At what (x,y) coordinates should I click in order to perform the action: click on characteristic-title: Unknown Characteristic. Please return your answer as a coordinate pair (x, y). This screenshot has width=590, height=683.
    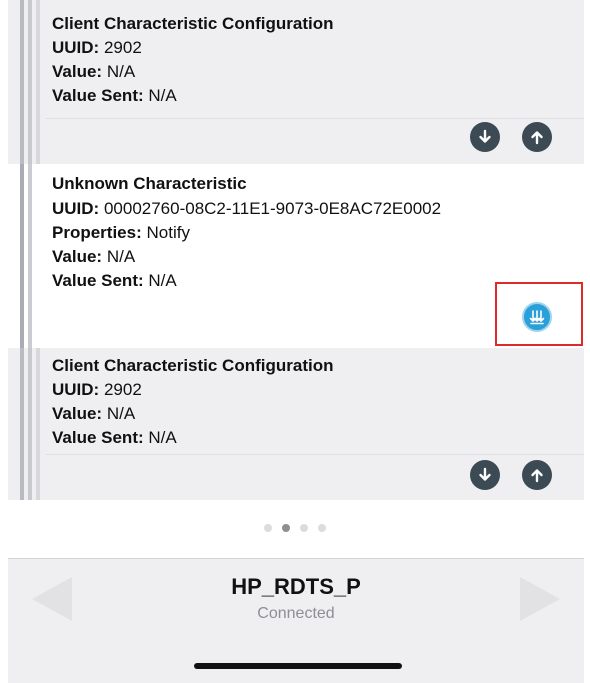
    Looking at the image, I should click on (149, 183).